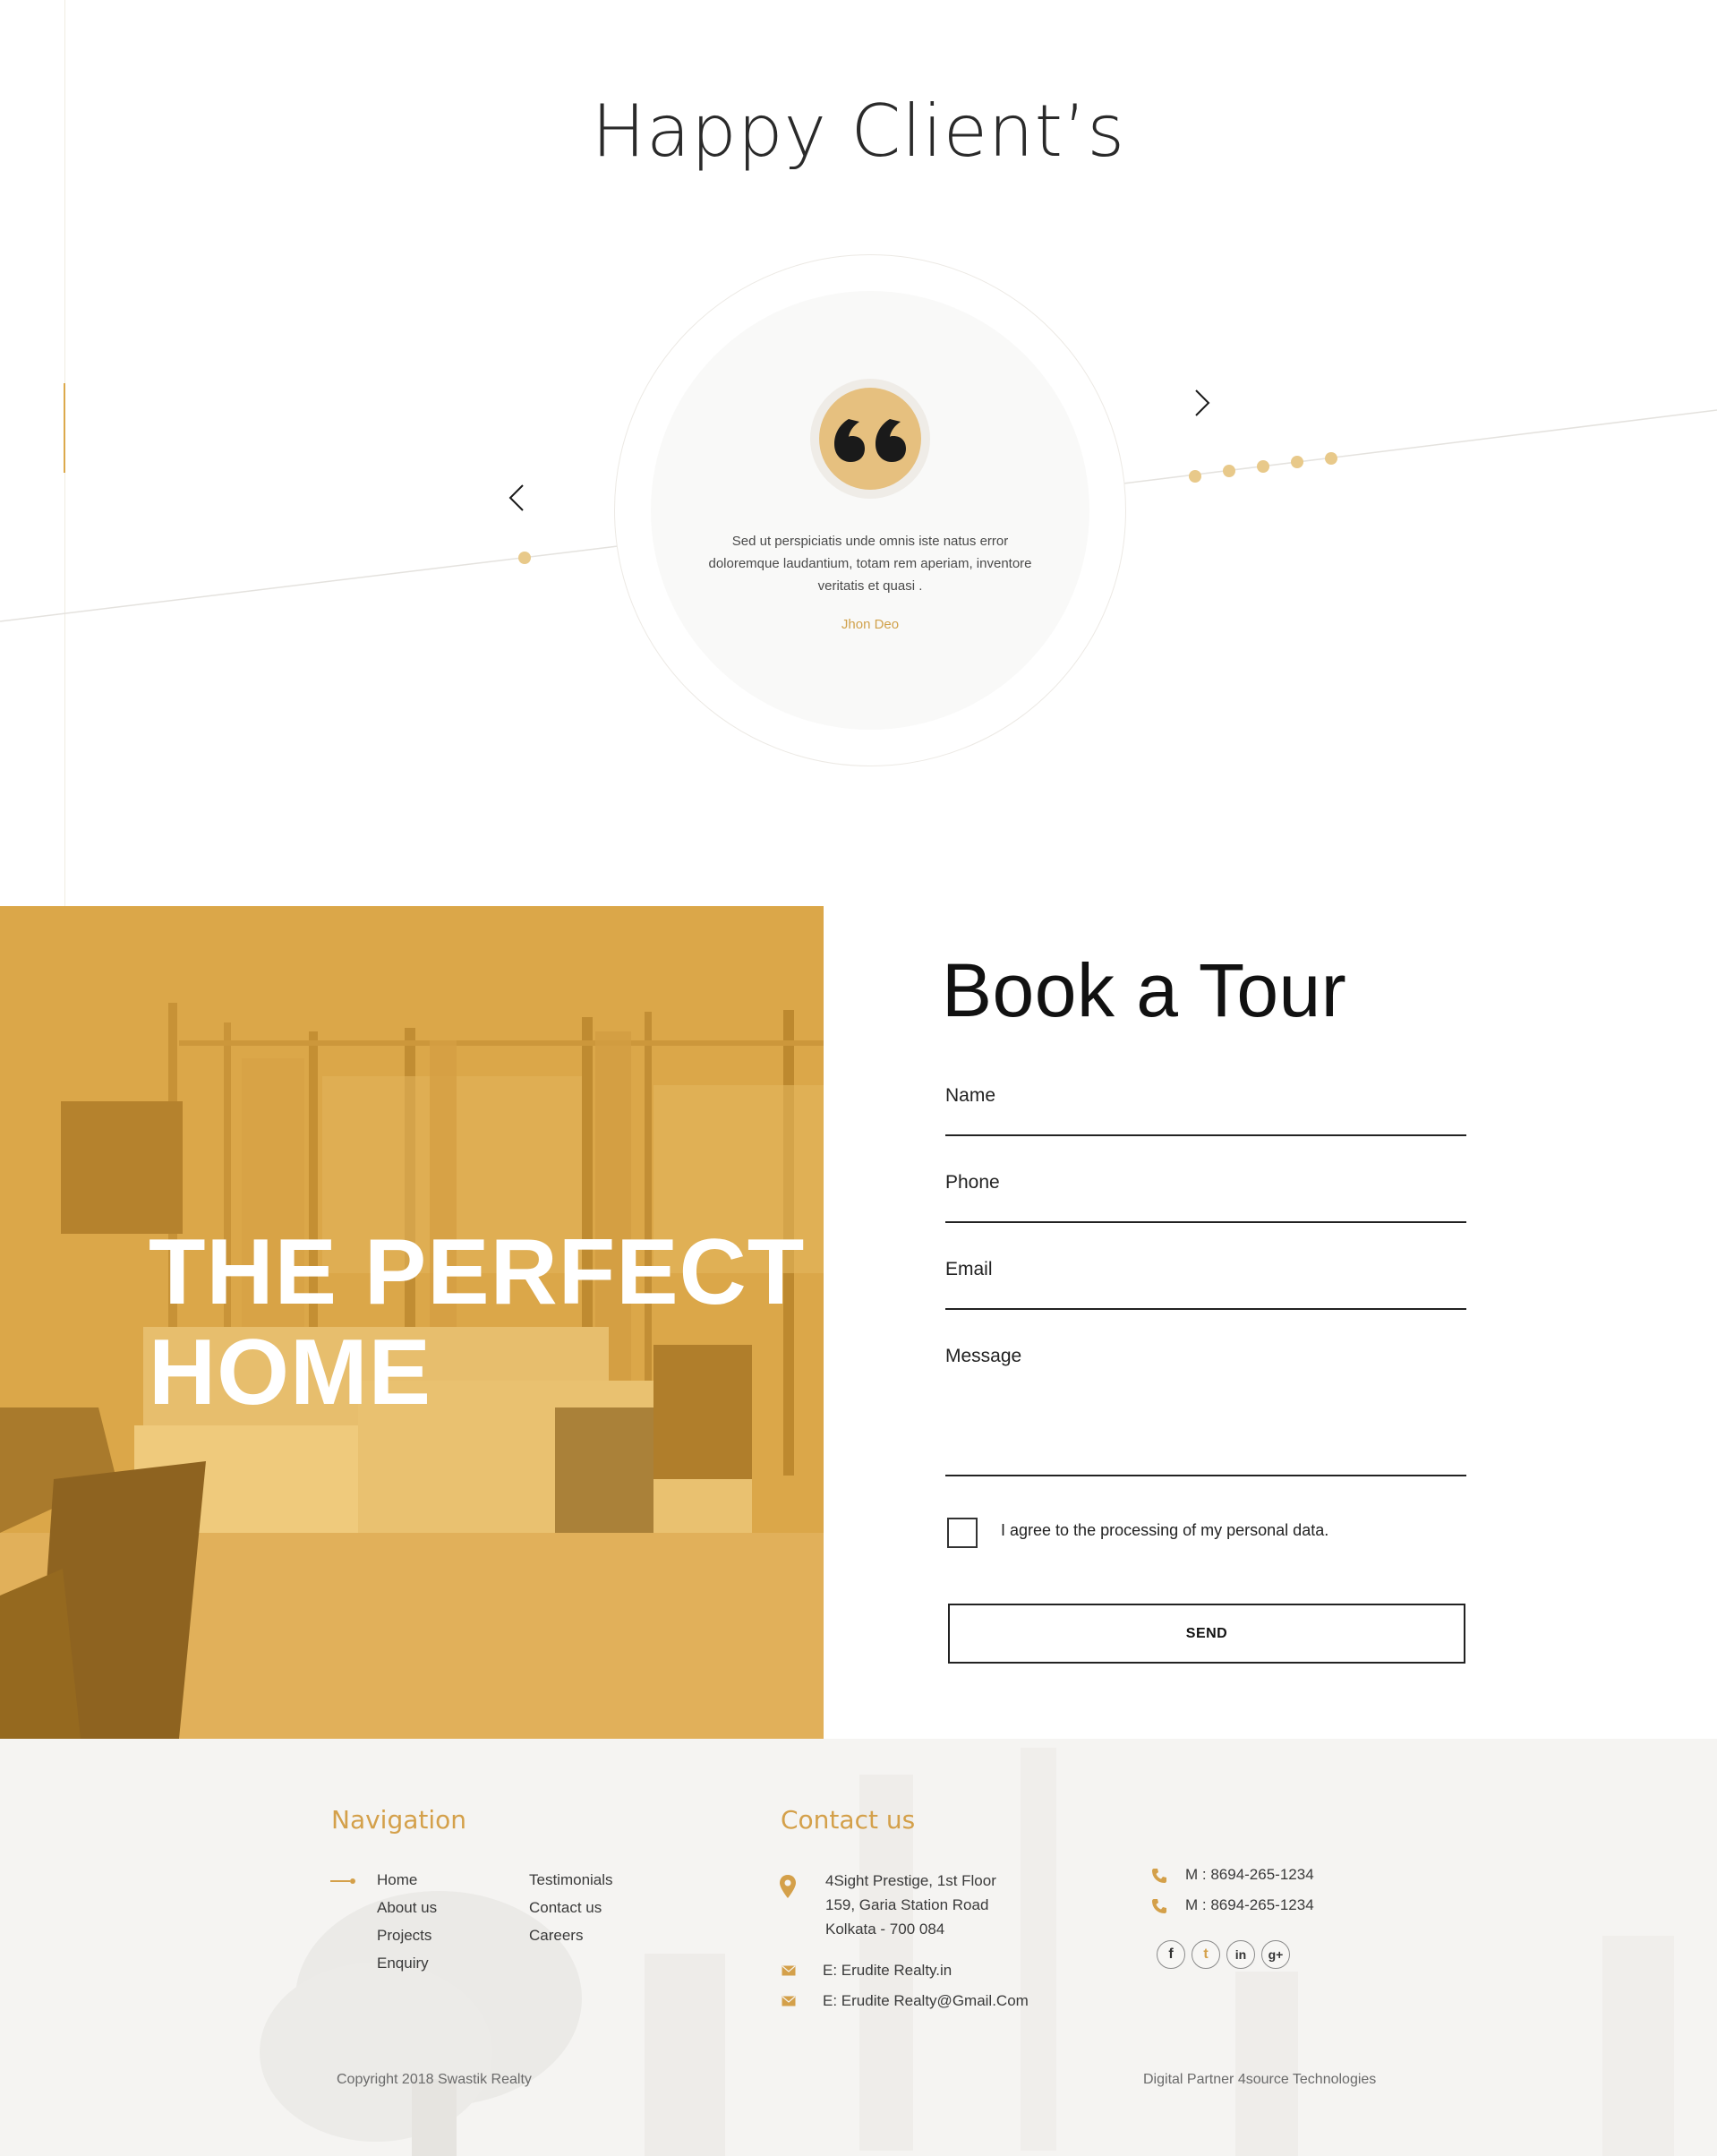  I want to click on email-field: Email, so click(1205, 1284).